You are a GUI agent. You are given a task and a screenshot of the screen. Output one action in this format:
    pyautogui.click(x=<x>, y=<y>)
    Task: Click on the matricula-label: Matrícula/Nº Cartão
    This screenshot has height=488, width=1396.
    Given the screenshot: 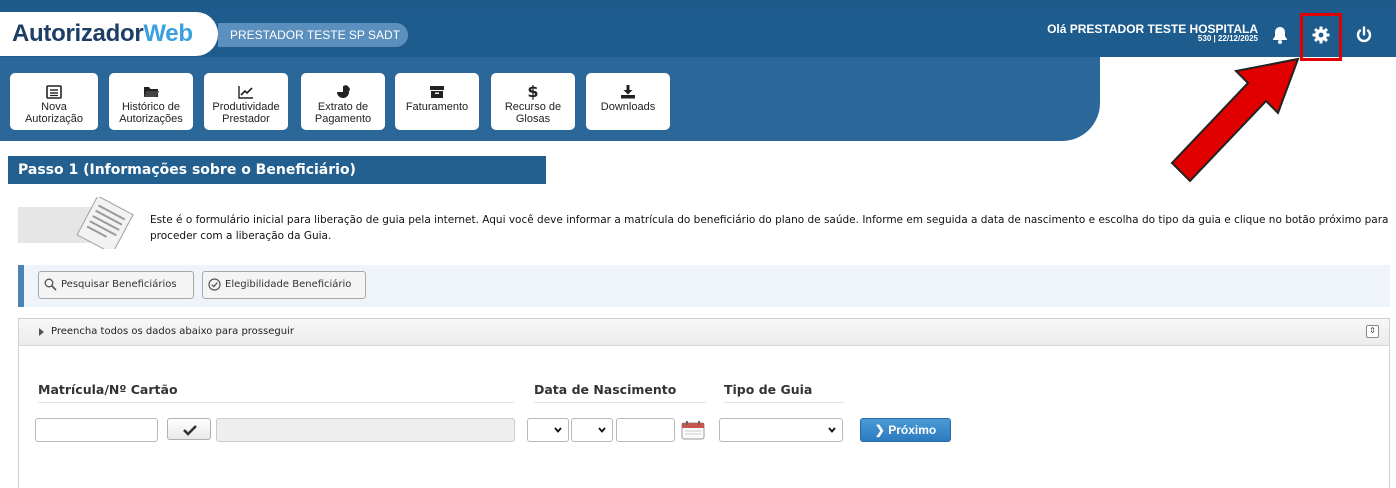 What is the action you would take?
    pyautogui.click(x=276, y=392)
    